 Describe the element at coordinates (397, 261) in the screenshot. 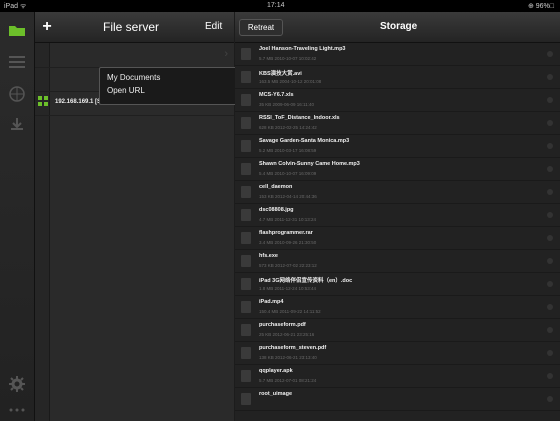

I see `file-row: hfs.exe 573 KB 2012-07-02 22:23:12` at that location.